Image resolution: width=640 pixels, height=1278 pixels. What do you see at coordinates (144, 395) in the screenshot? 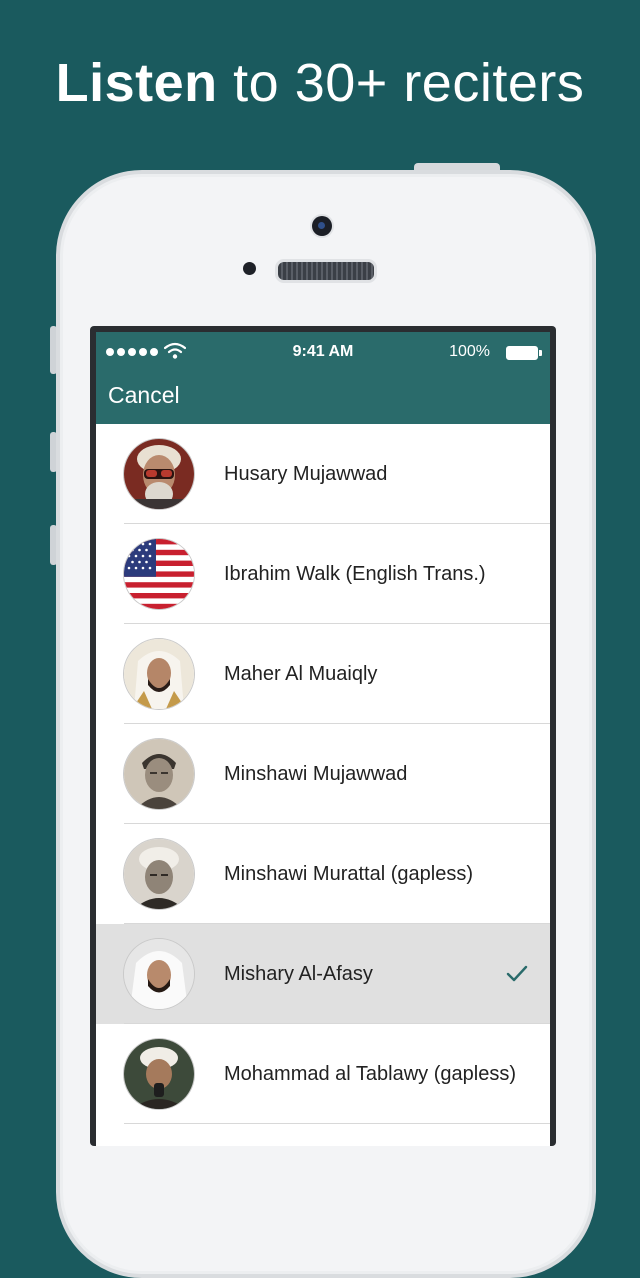
I see `cancel-button: Cancel` at bounding box center [144, 395].